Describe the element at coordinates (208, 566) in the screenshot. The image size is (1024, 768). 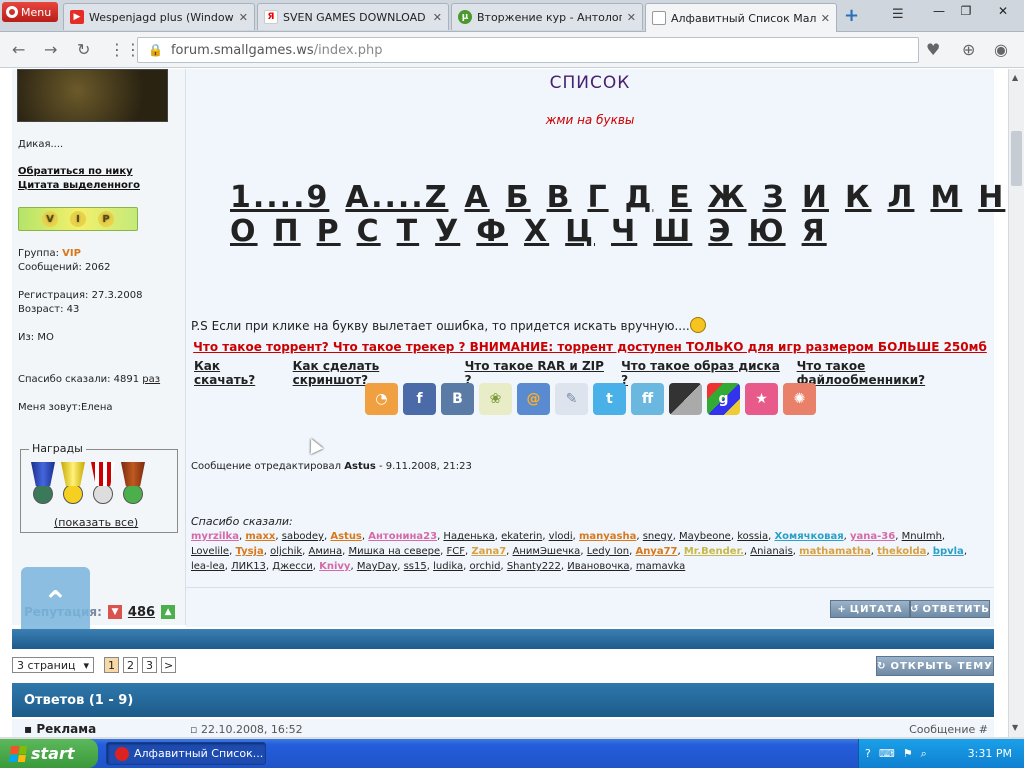
I see `thanks-user-link: lea-lea` at that location.